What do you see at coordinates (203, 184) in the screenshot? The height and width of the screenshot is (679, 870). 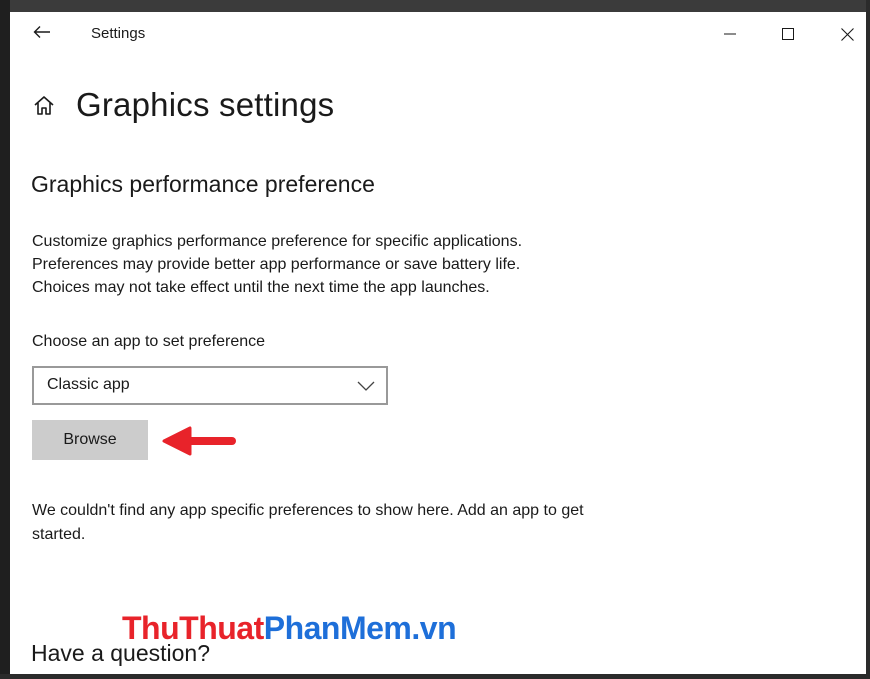 I see `section-title: Graphics performance preference` at bounding box center [203, 184].